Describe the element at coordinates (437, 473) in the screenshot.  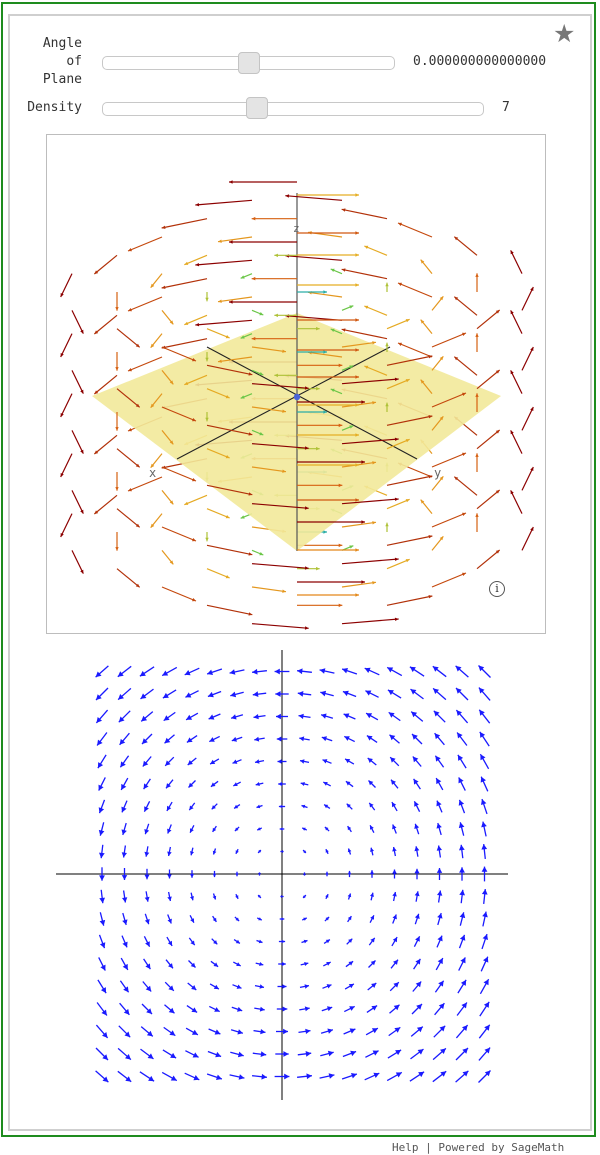
I see `y-axis-label: y` at that location.